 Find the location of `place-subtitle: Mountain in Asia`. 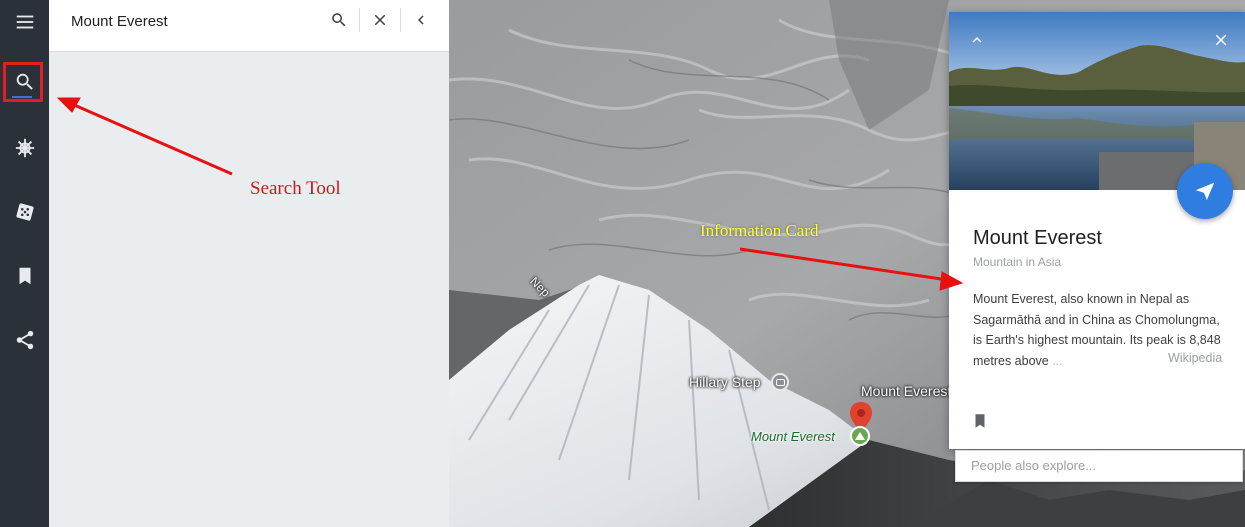

place-subtitle: Mountain in Asia is located at coordinates (1017, 262).